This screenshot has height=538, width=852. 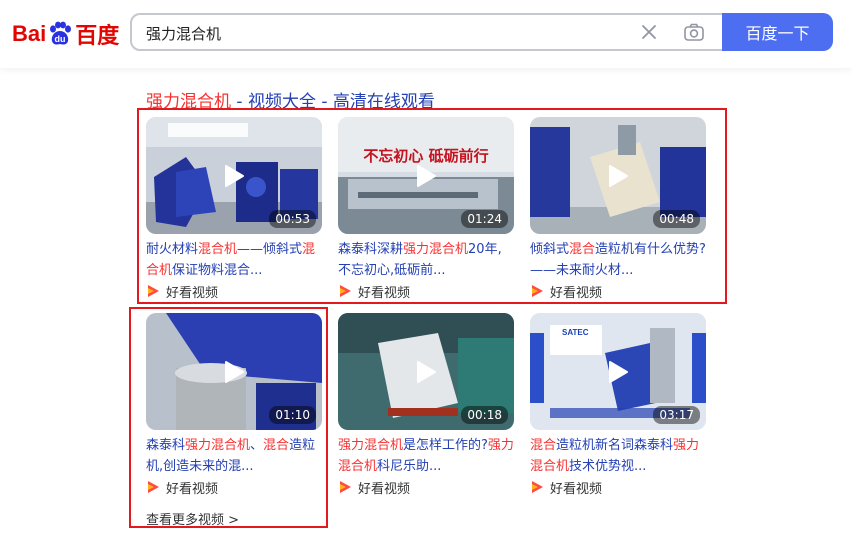 I want to click on search-input, so click(x=386, y=33).